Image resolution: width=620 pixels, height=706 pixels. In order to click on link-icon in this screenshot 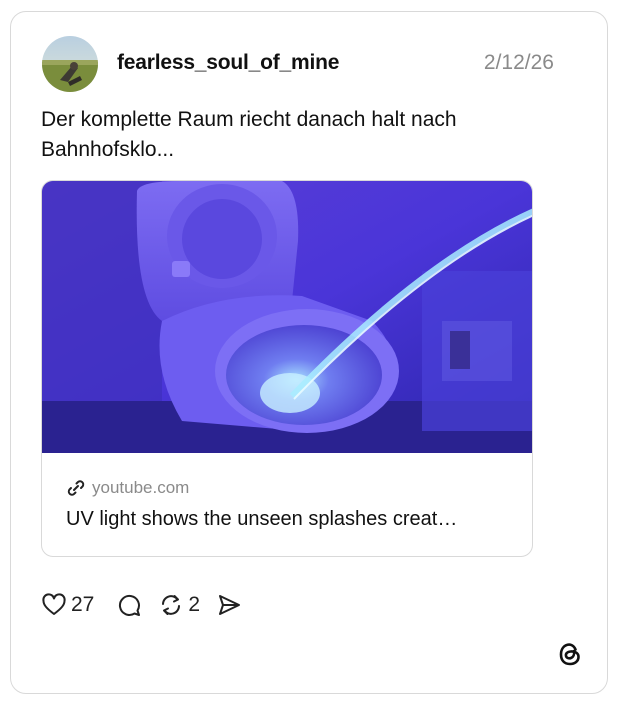, I will do `click(76, 488)`.